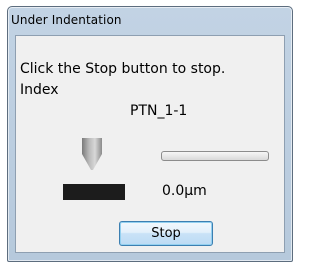 Image resolution: width=320 pixels, height=269 pixels. Describe the element at coordinates (94, 169) in the screenshot. I see `indenter-tip-icon` at that location.